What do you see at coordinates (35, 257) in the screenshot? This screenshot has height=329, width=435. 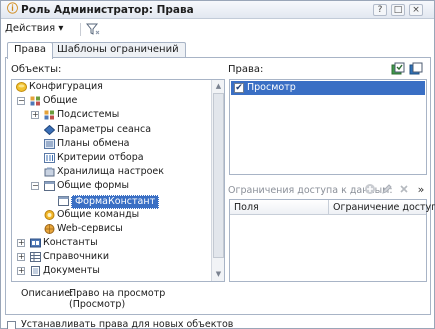 I see `catalogs-icon` at bounding box center [35, 257].